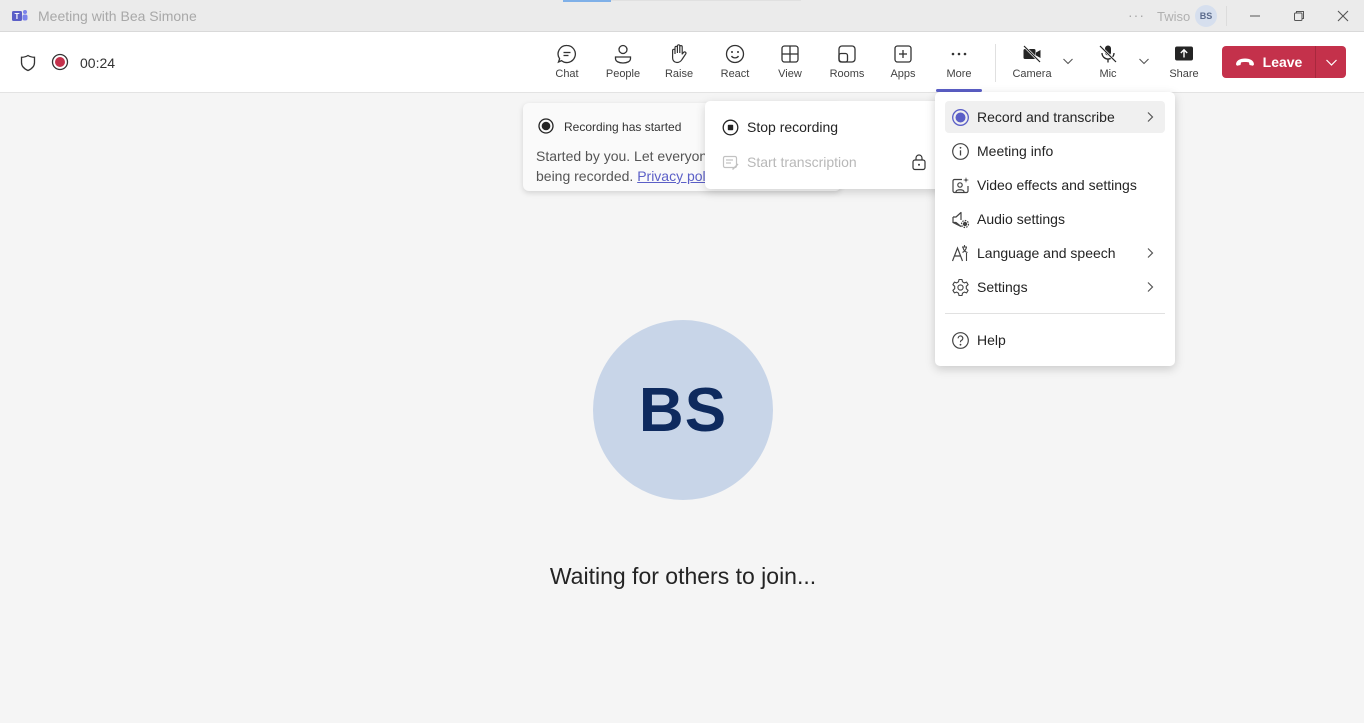  What do you see at coordinates (1173, 16) in the screenshot?
I see `org-name: Twiso` at bounding box center [1173, 16].